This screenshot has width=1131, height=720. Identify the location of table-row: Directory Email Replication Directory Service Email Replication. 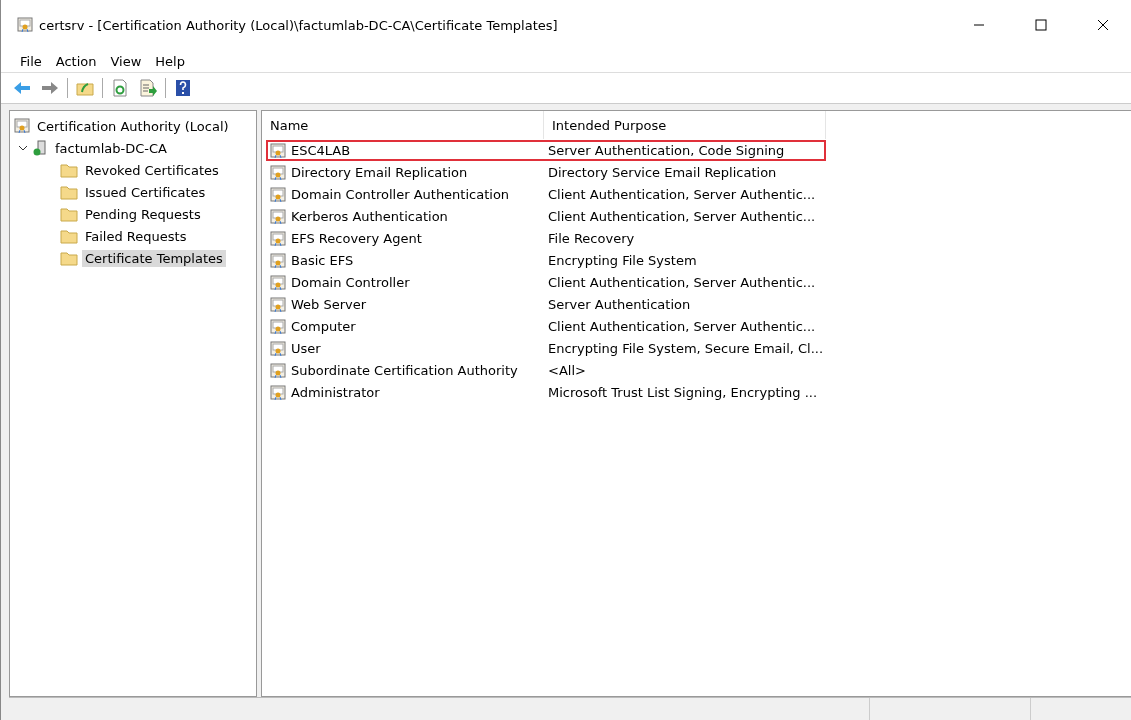
(546, 172).